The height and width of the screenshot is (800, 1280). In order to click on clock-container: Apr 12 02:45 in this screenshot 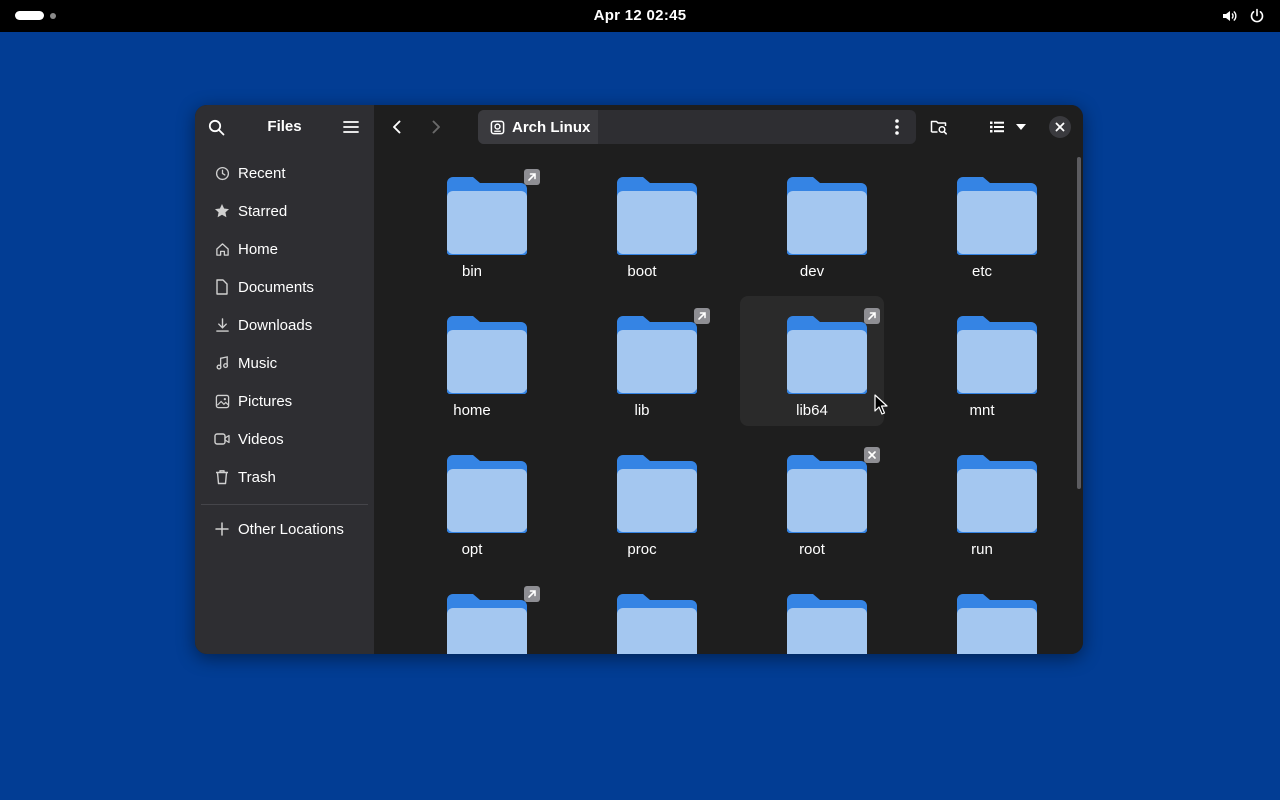, I will do `click(640, 16)`.